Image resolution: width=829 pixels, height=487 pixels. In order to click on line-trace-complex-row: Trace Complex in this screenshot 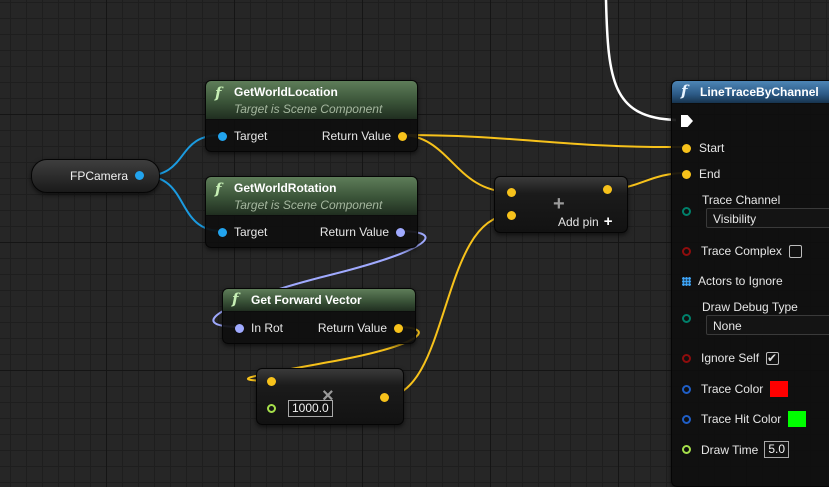, I will do `click(742, 251)`.